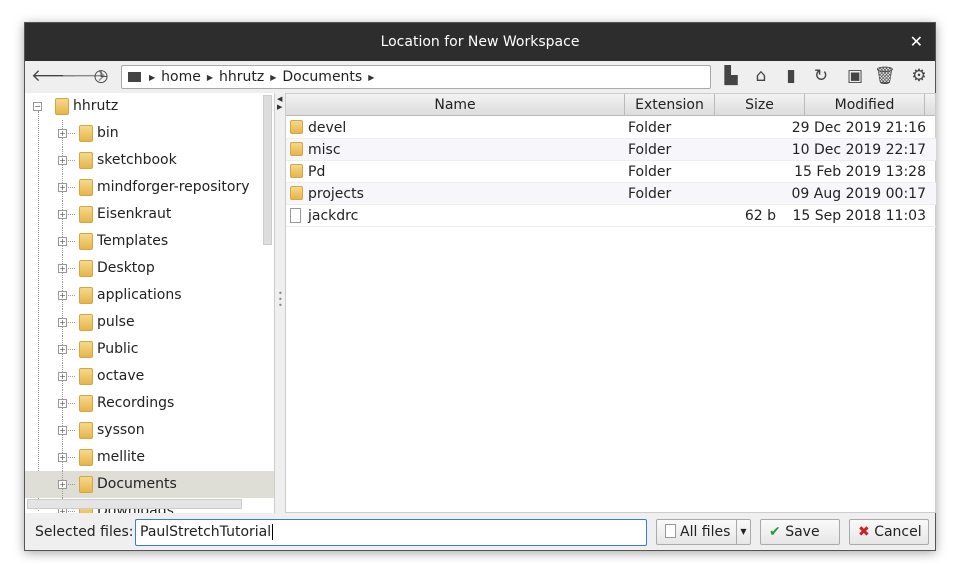  What do you see at coordinates (149, 322) in the screenshot?
I see `tree-item: + pulse` at bounding box center [149, 322].